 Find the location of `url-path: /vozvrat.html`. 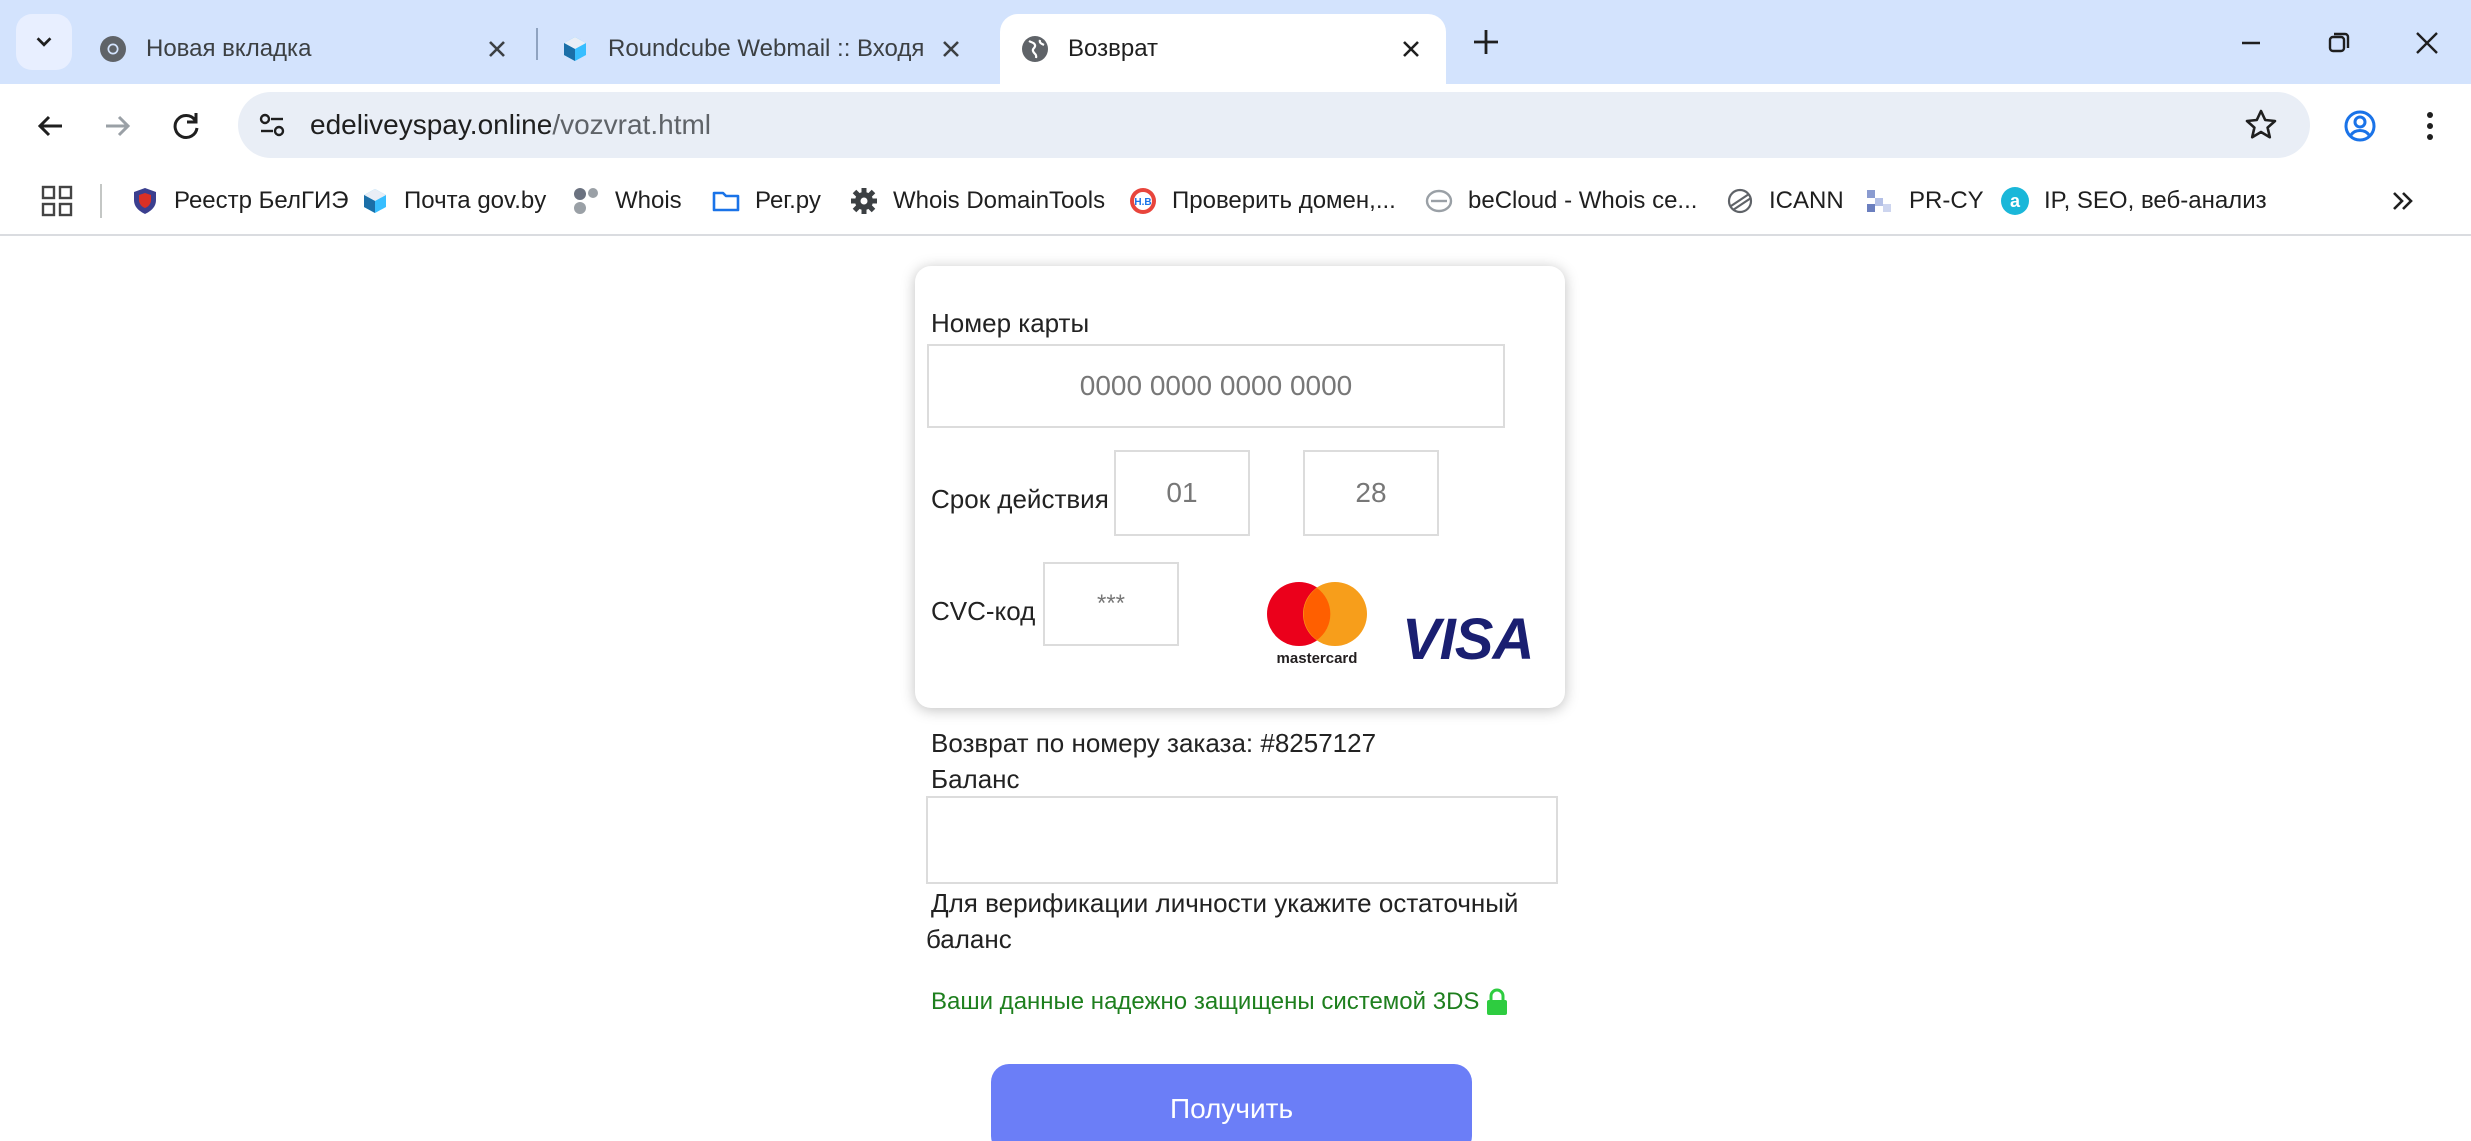

url-path: /vozvrat.html is located at coordinates (632, 124).